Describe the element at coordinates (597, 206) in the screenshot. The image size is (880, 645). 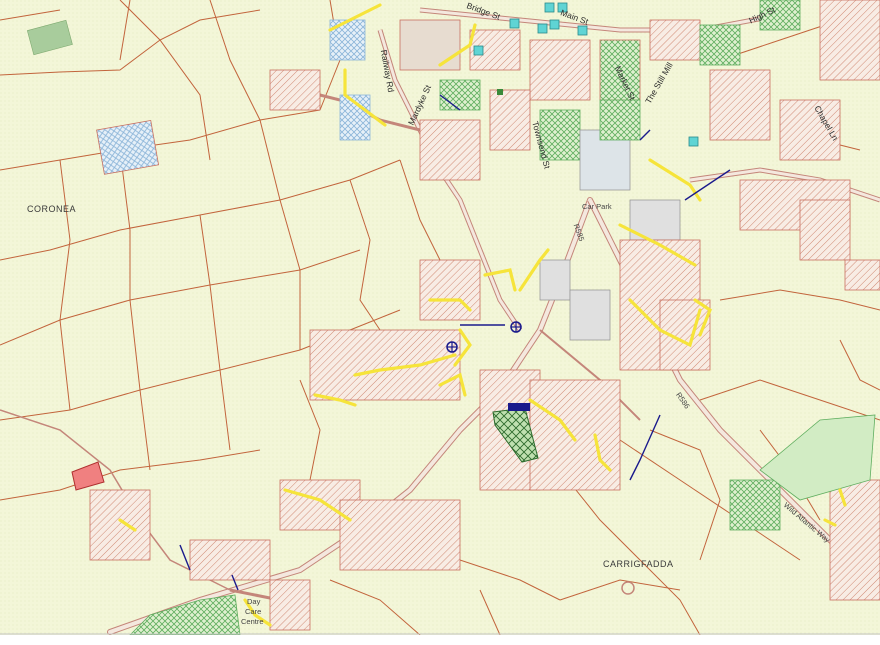
I see `label-car-park: Car Park` at that location.